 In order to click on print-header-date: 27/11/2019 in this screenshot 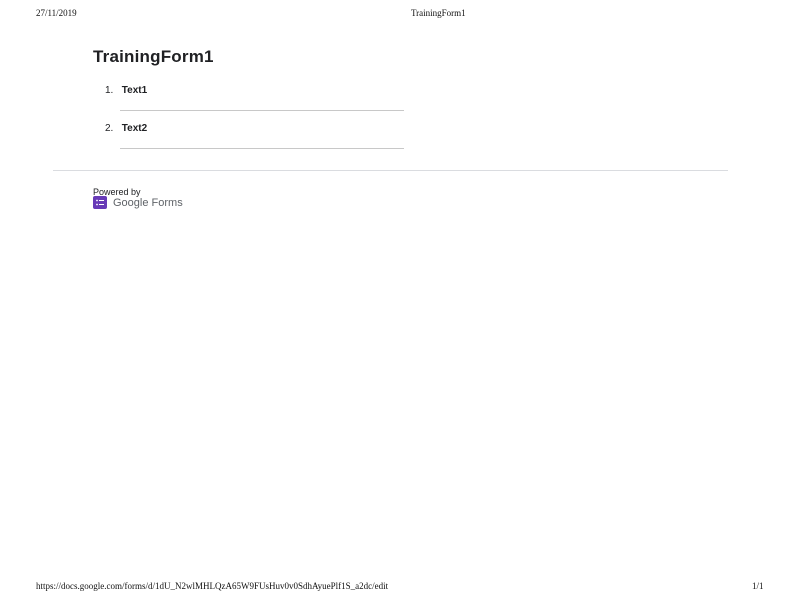, I will do `click(56, 13)`.